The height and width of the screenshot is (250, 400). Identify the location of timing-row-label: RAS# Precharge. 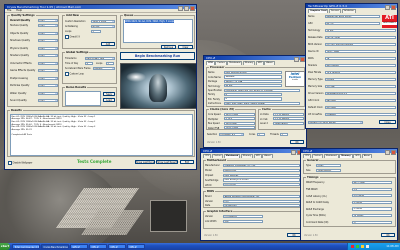
(315, 209).